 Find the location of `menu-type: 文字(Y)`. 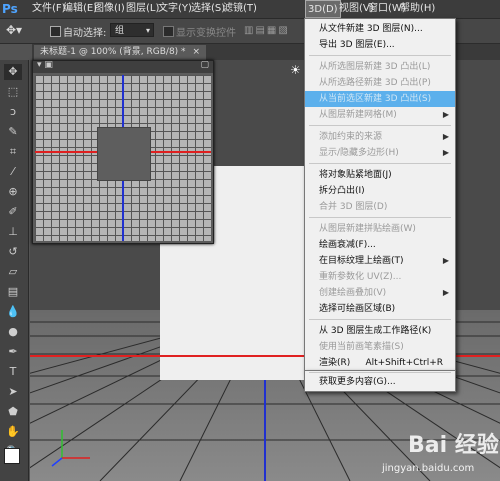

menu-type: 文字(Y) is located at coordinates (175, 9).